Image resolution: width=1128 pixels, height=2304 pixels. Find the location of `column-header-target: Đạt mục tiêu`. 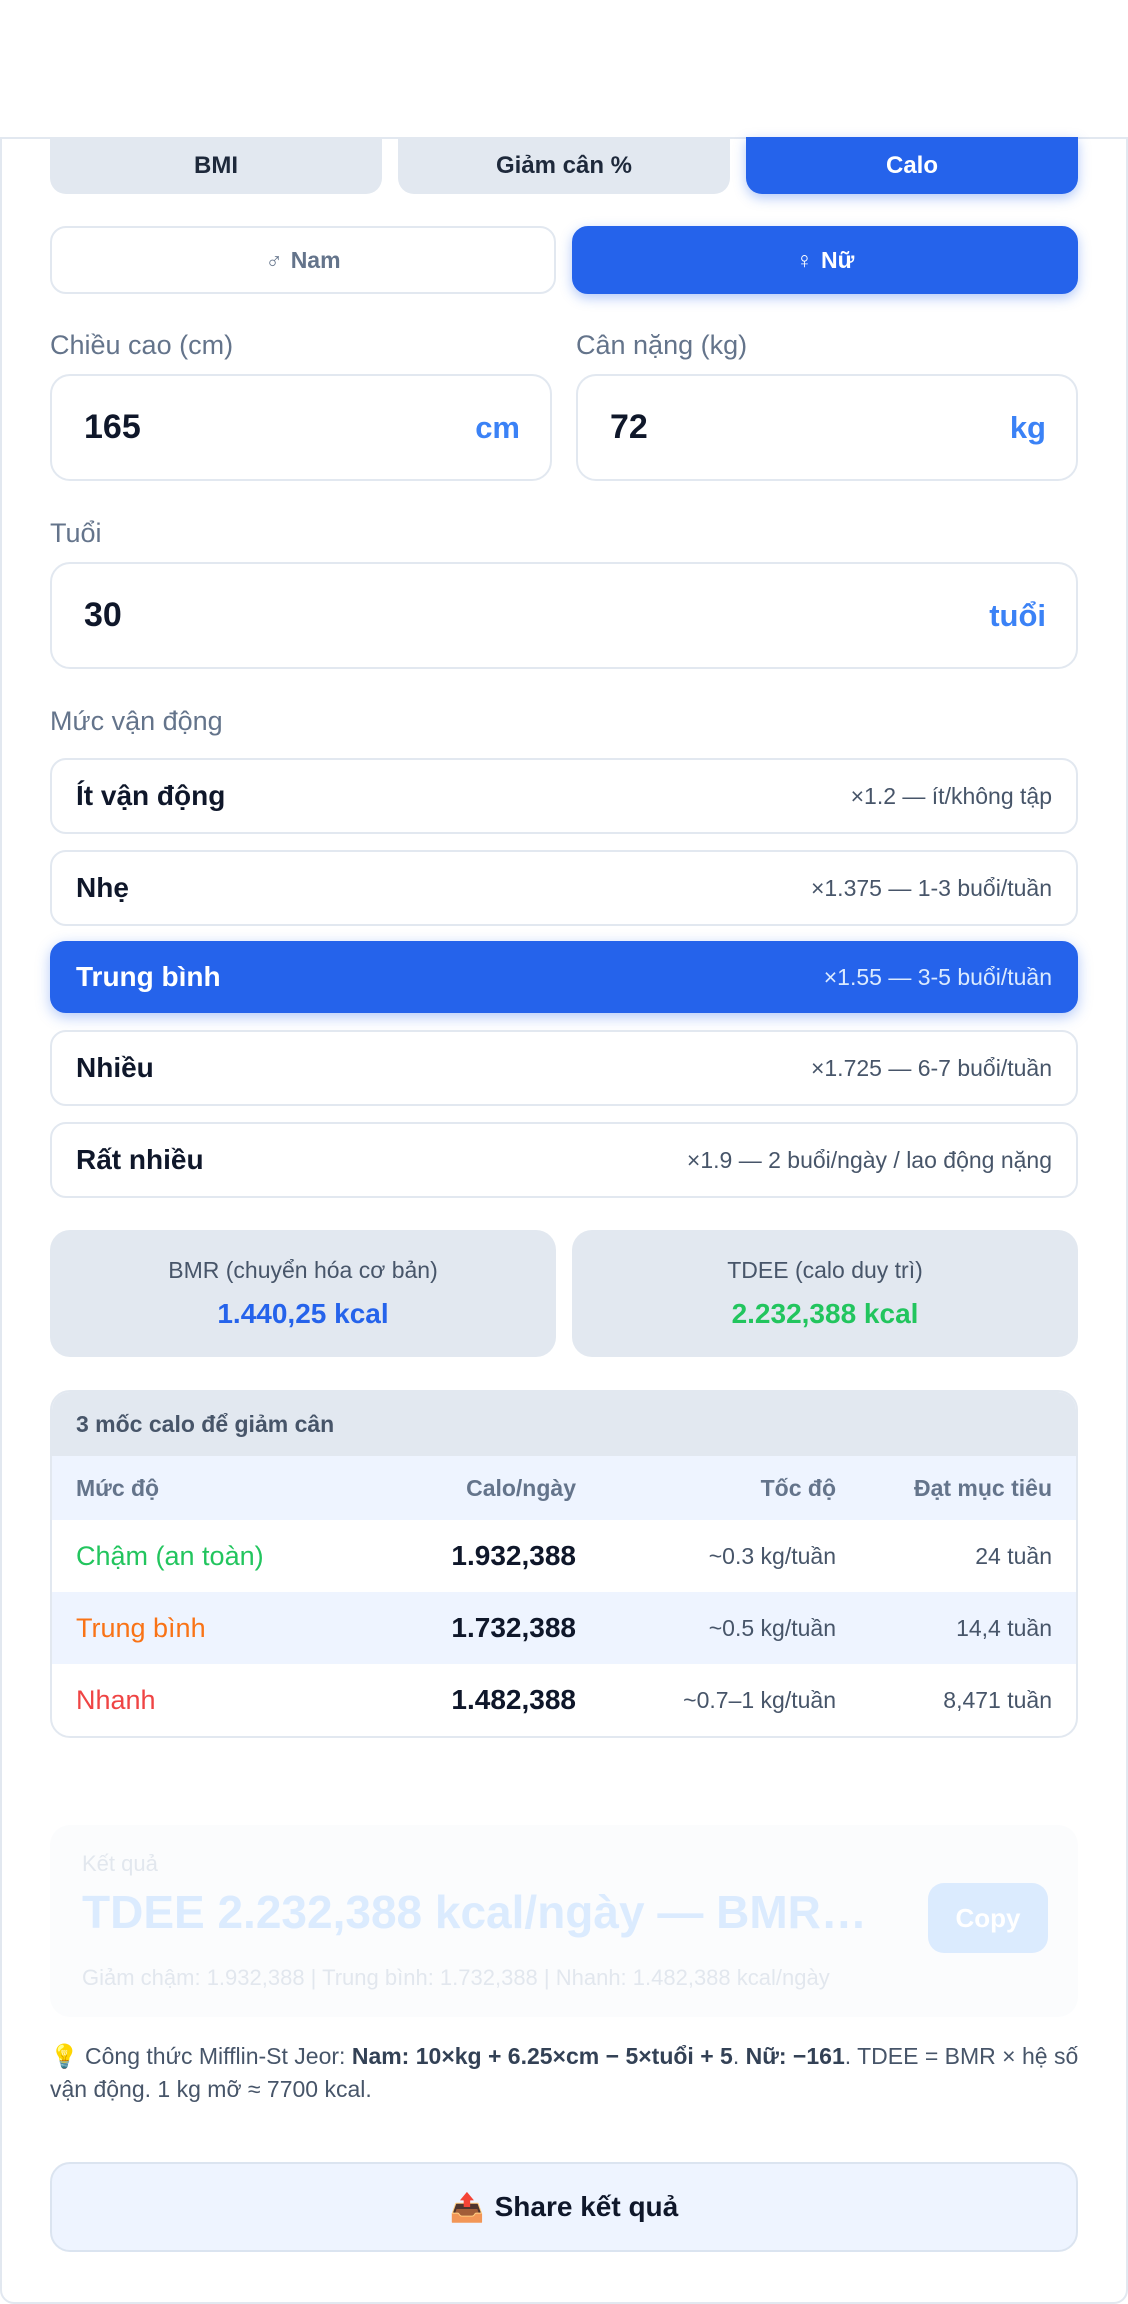

column-header-target: Đạt mục tiêu is located at coordinates (982, 1487).